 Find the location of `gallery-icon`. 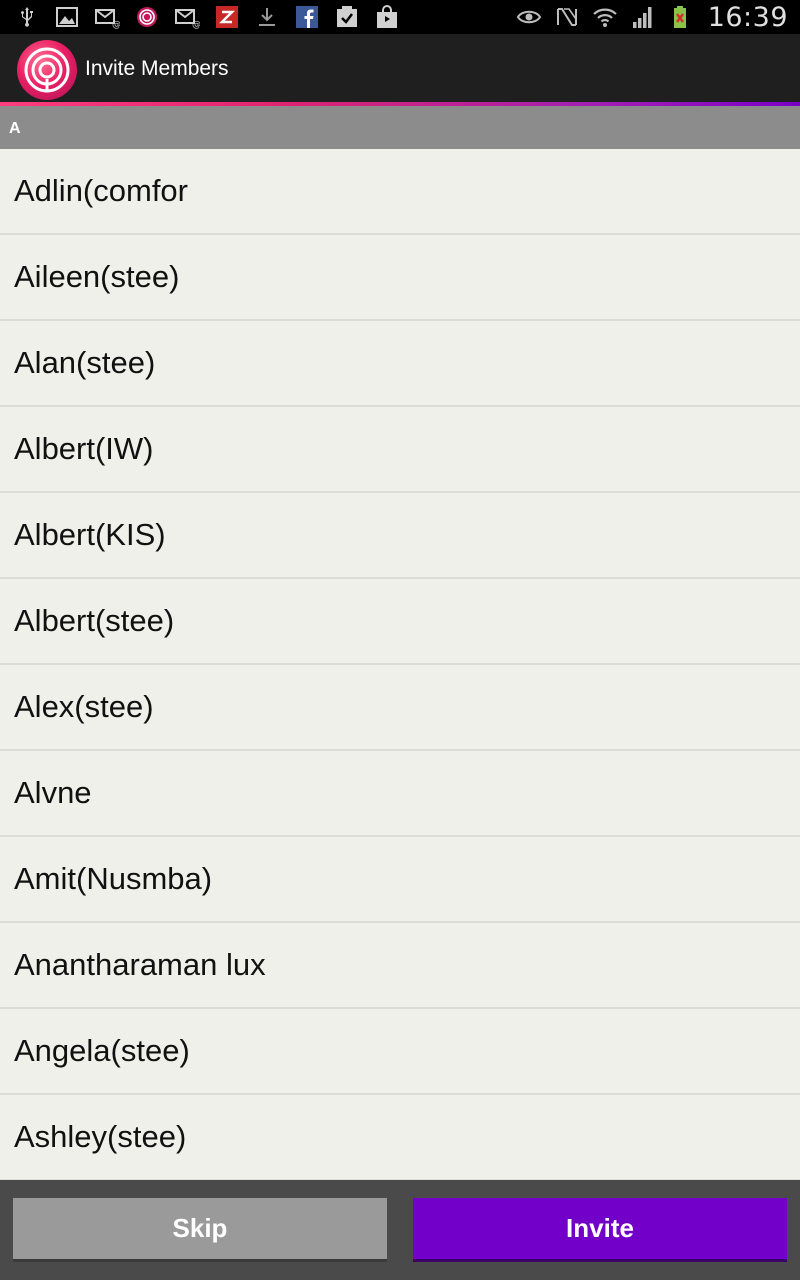

gallery-icon is located at coordinates (67, 17).